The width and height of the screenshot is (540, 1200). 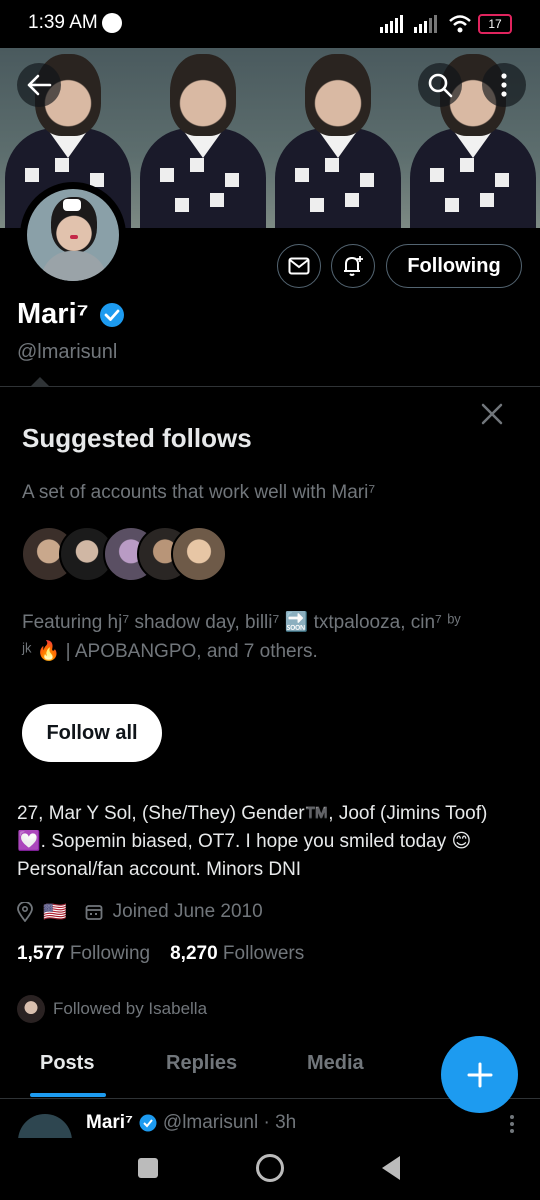 What do you see at coordinates (67, 352) in the screenshot?
I see `handle: @lmarisunl` at bounding box center [67, 352].